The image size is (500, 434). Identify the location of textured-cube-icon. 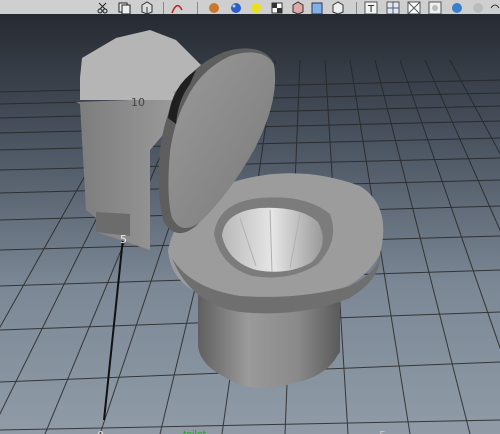
(298, 7).